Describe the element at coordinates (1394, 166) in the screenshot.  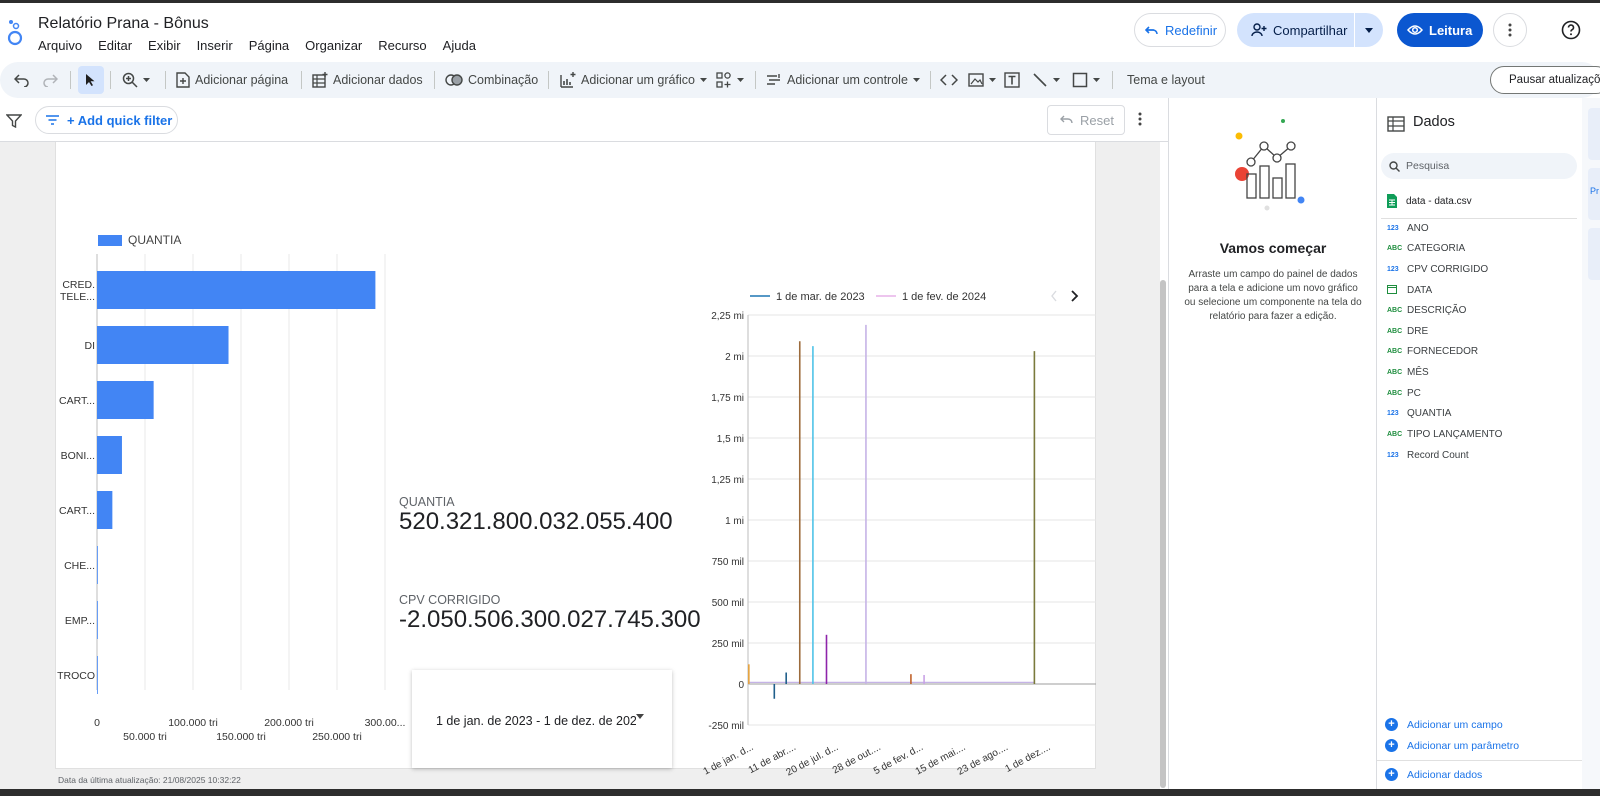
I see `search-icon` at that location.